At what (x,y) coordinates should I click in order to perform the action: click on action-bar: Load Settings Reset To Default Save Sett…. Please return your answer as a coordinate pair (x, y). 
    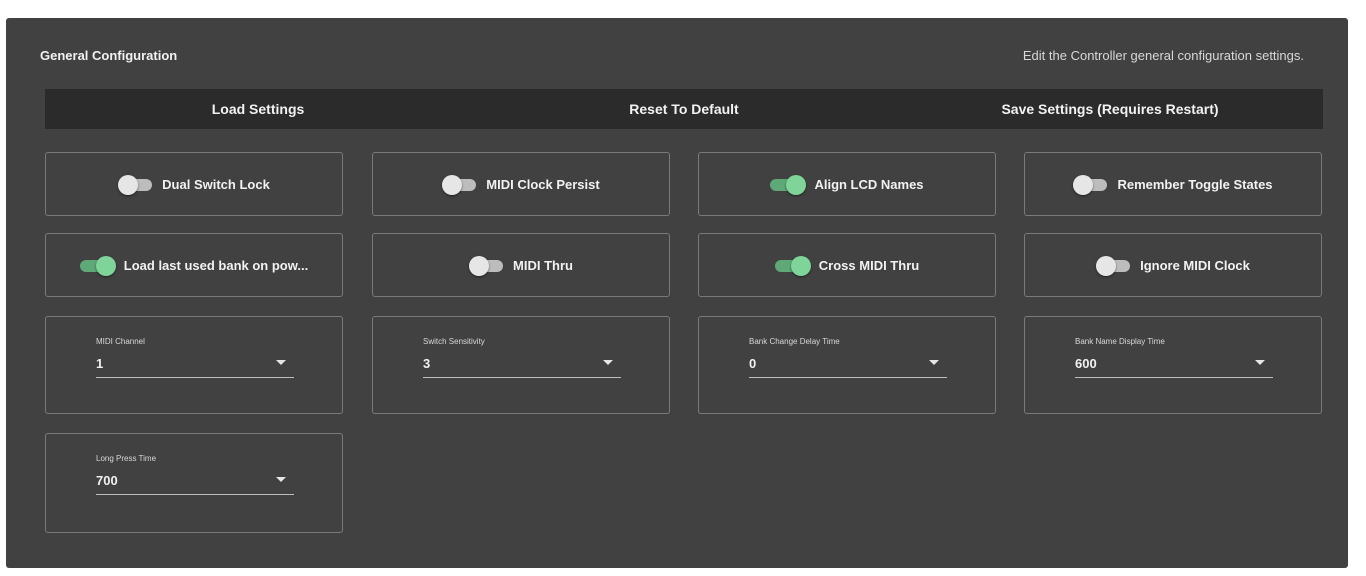
    Looking at the image, I should click on (684, 109).